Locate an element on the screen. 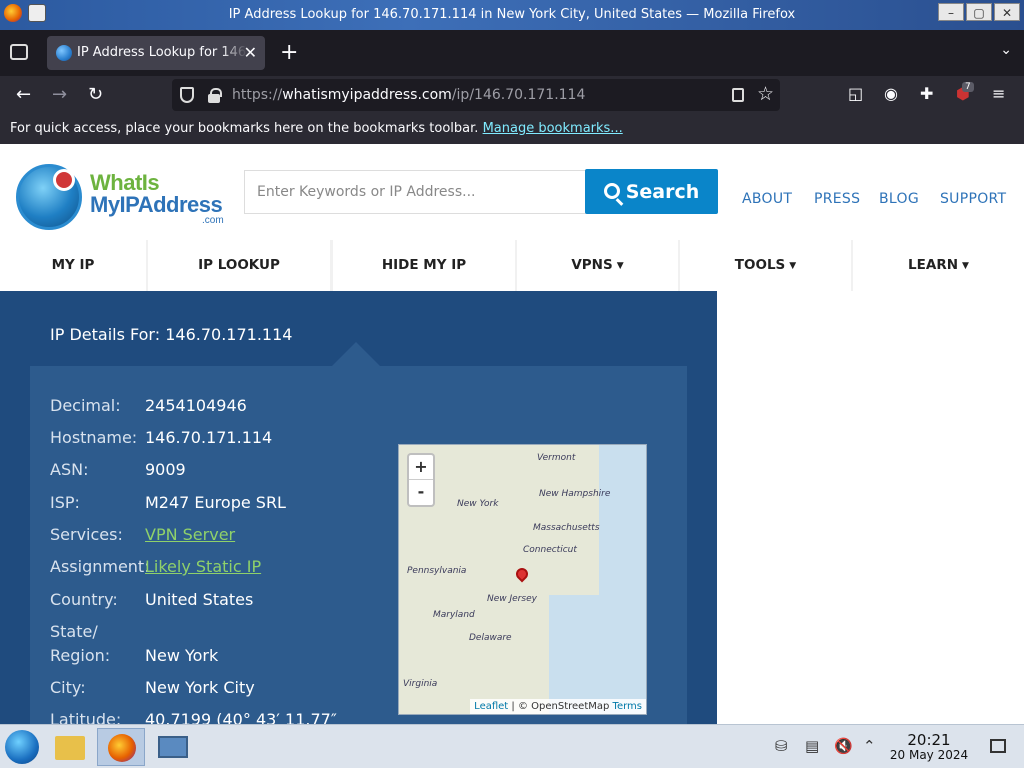 The width and height of the screenshot is (1024, 768). map-label: Virginia is located at coordinates (420, 684).